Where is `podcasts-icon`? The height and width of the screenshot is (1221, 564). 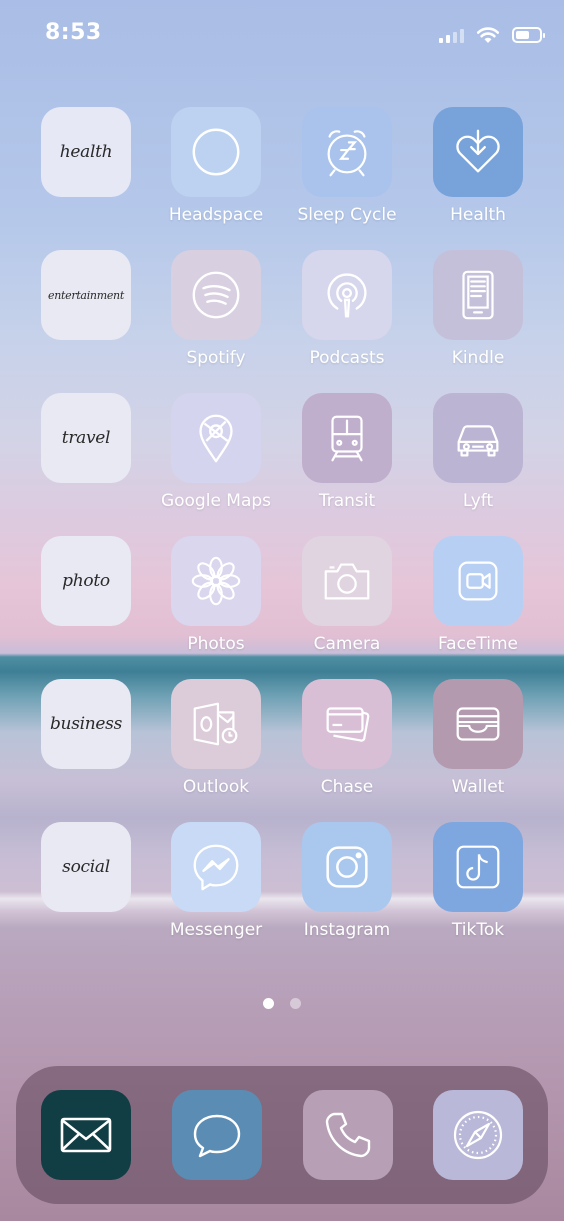 podcasts-icon is located at coordinates (347, 295).